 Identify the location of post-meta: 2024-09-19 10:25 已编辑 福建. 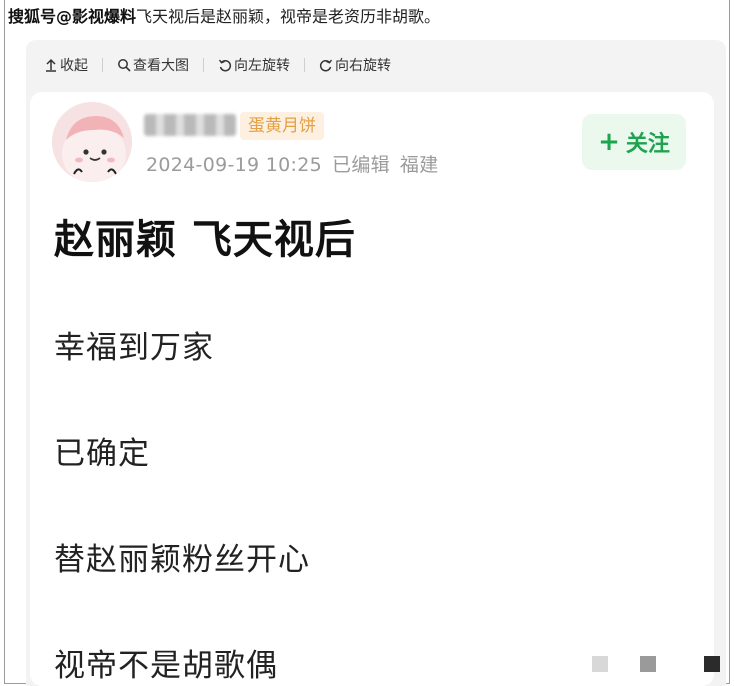
(297, 163).